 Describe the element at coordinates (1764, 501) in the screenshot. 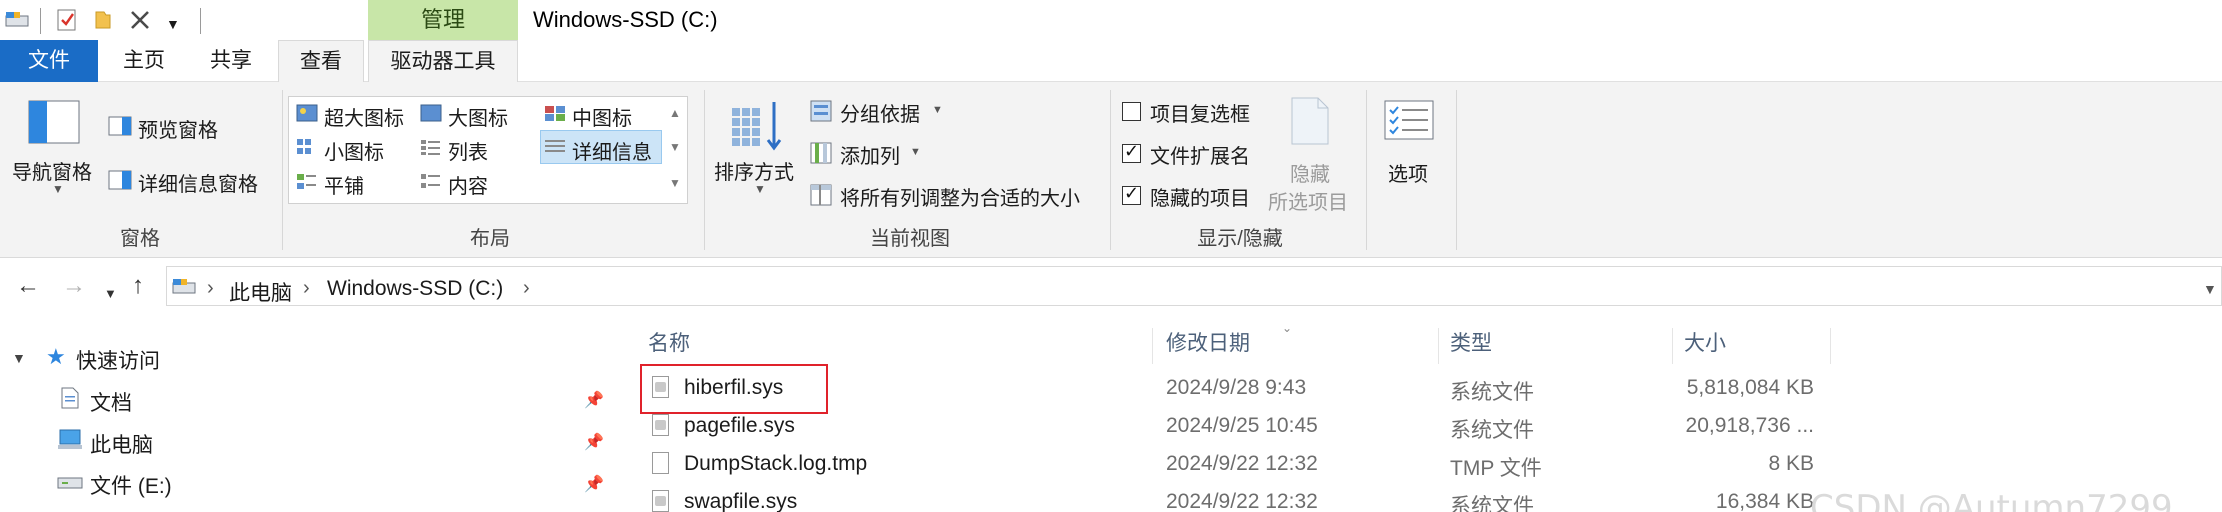

I see `file-size: 16,384 KB` at that location.